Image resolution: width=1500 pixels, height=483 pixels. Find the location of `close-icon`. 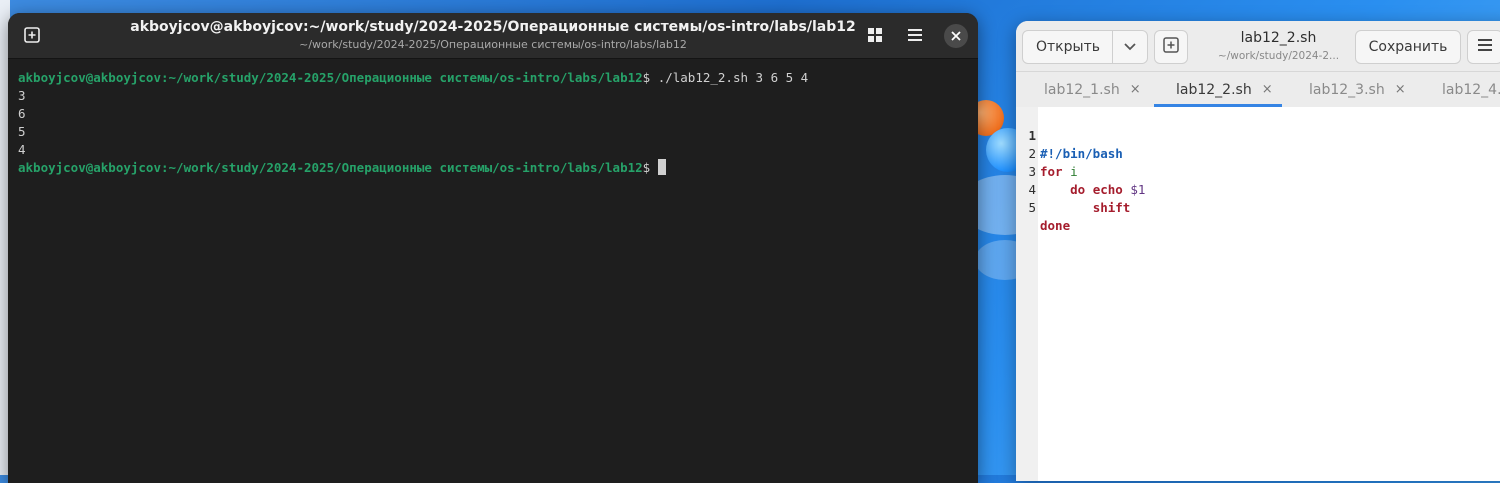

close-icon is located at coordinates (956, 36).